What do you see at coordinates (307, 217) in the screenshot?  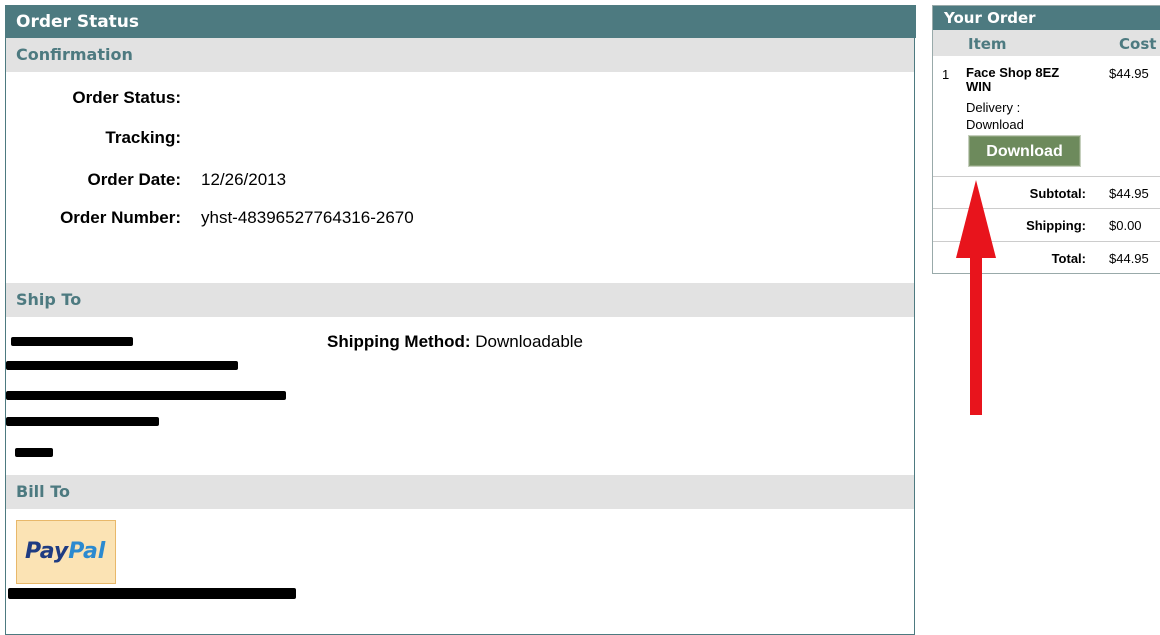 I see `order-number-value: yhst-48396527764316-2670` at bounding box center [307, 217].